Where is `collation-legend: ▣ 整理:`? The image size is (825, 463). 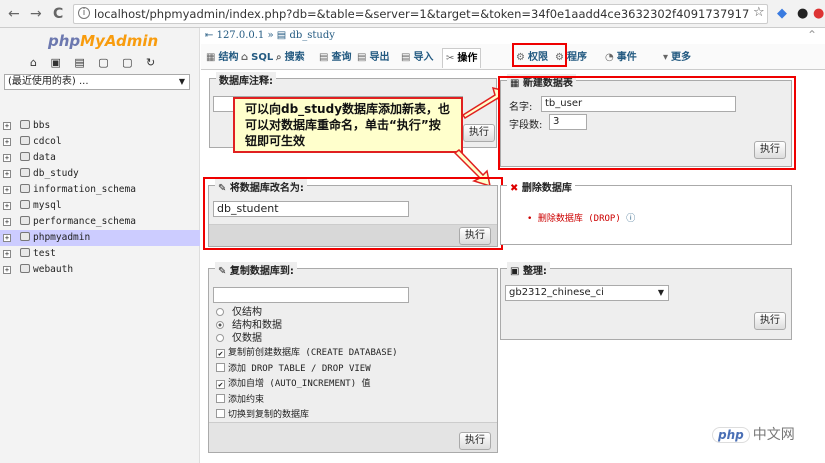
collation-legend: ▣ 整理: is located at coordinates (528, 269).